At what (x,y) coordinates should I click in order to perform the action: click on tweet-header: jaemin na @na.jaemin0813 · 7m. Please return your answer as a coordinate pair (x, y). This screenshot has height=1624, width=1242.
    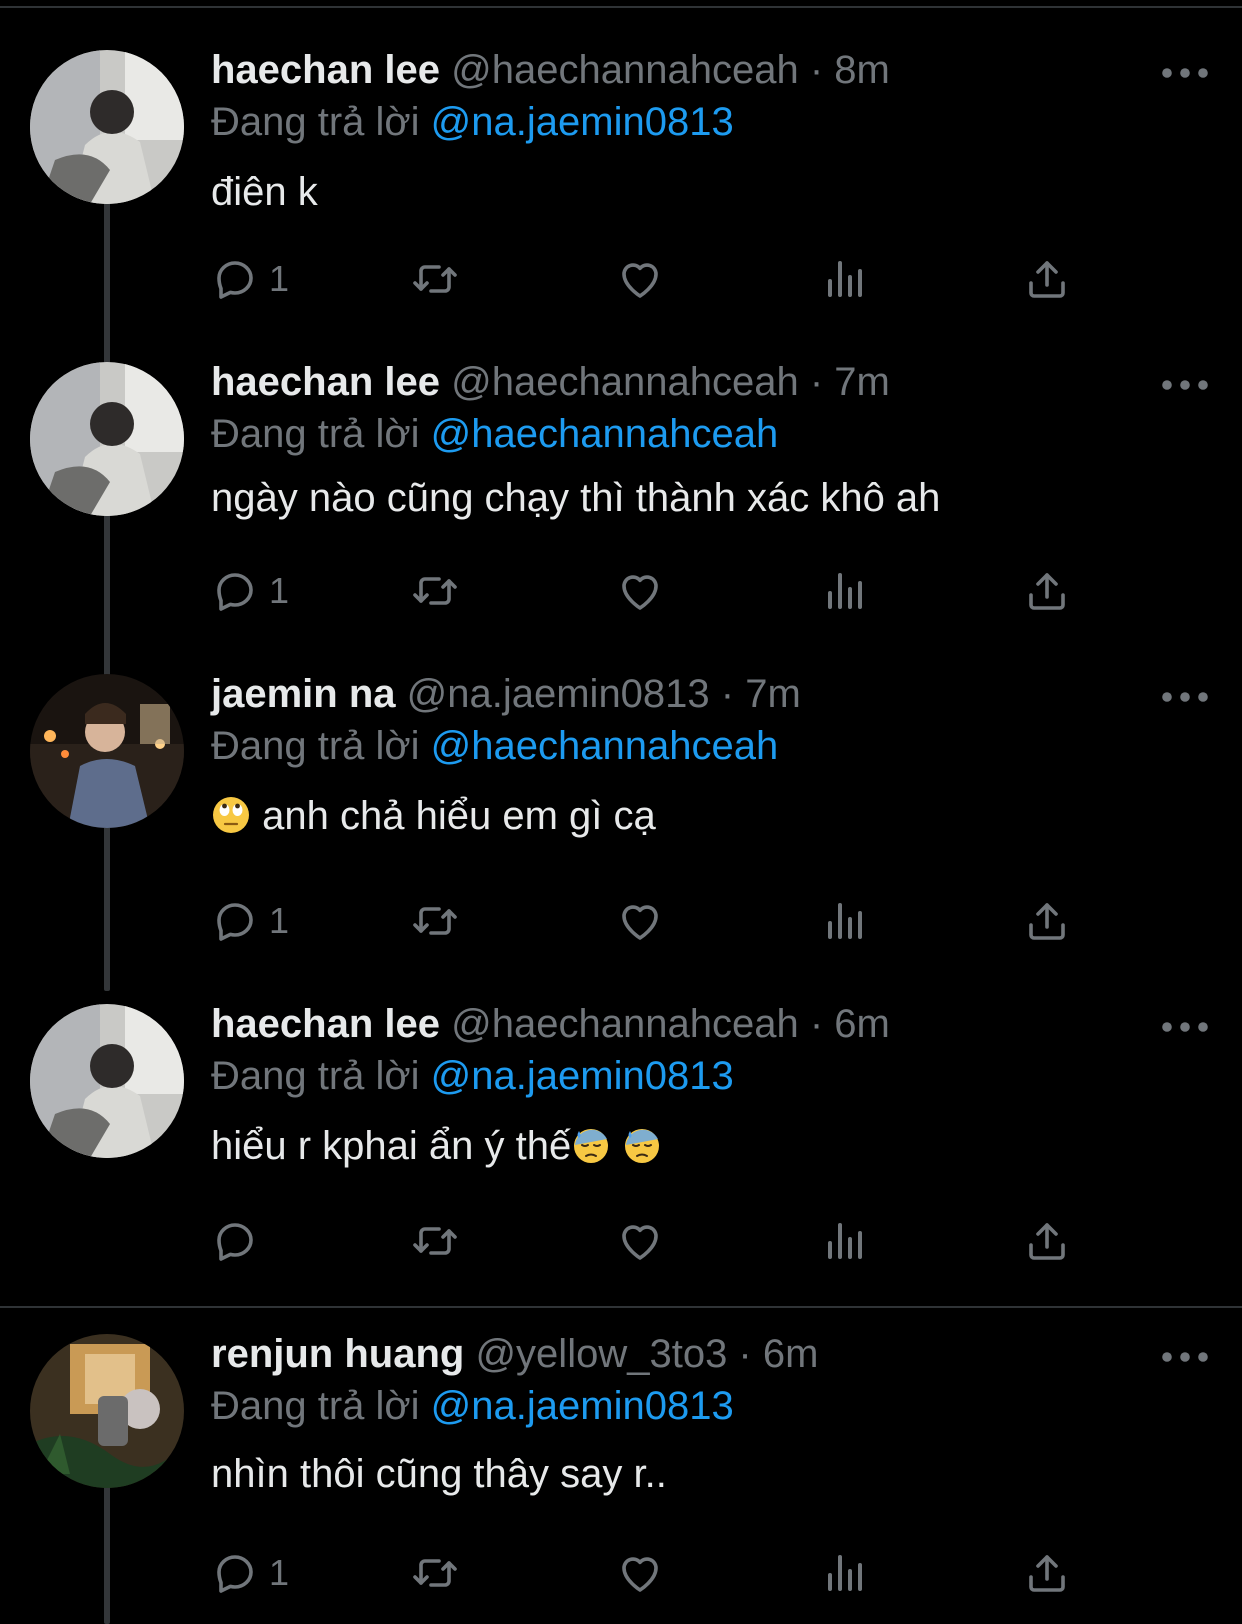
    Looking at the image, I should click on (506, 694).